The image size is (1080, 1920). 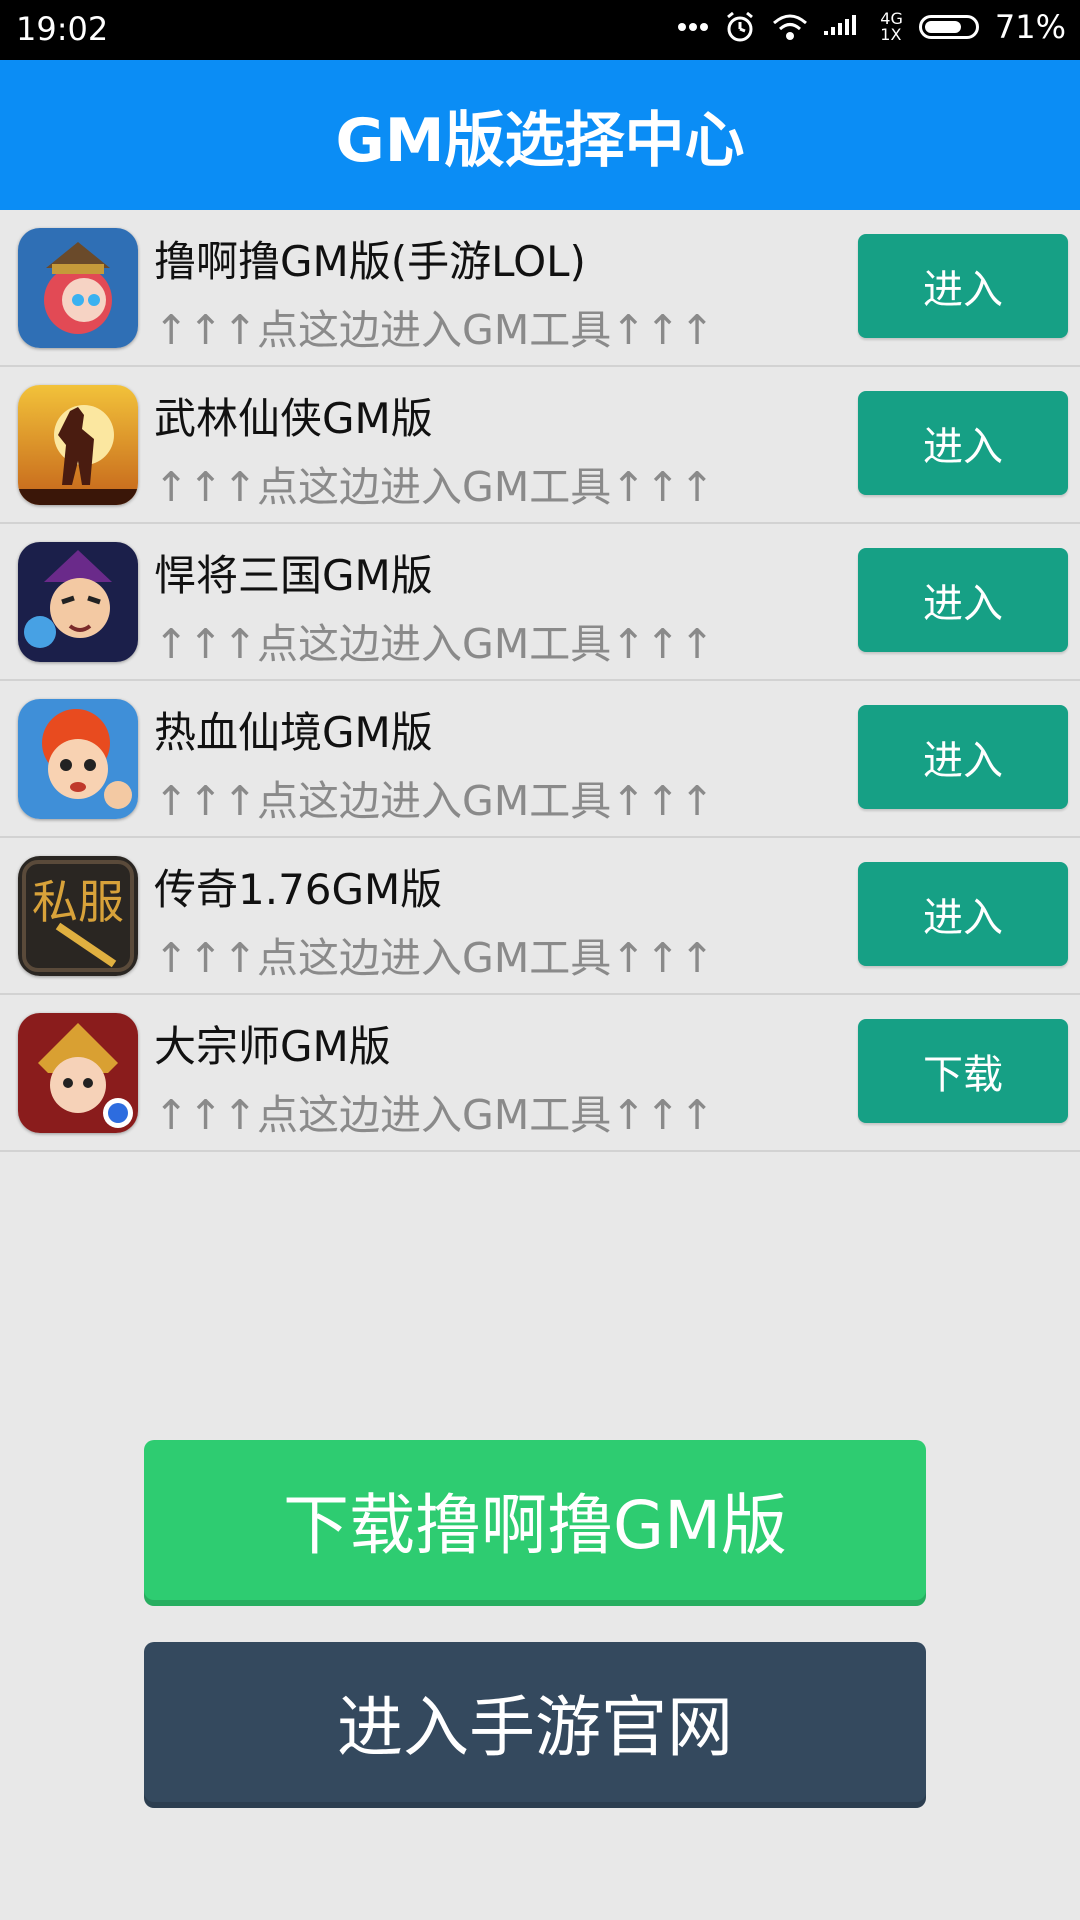 I want to click on cartoon-hero-icon, so click(x=78, y=759).